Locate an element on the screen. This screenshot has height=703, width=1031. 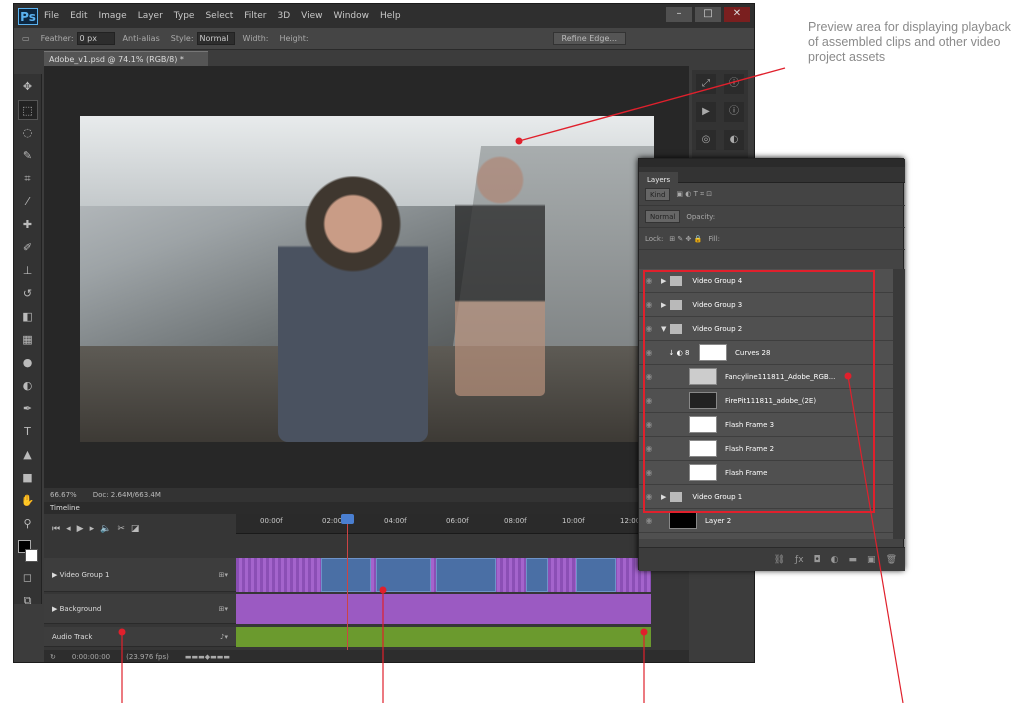
callout-line-layers is located at coordinates (875, 539).